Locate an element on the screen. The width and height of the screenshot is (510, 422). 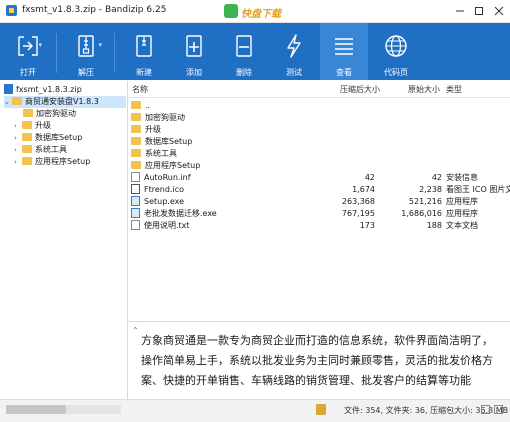
compressed-size-cell: 42 is located at coordinates (369, 177).